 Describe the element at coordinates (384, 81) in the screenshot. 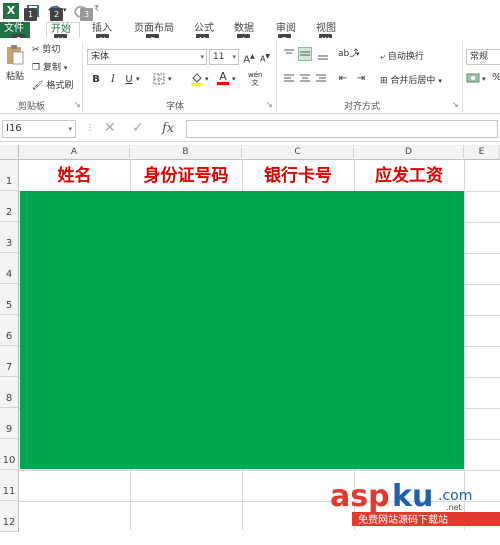

I see `merge-icon: ⊞` at that location.